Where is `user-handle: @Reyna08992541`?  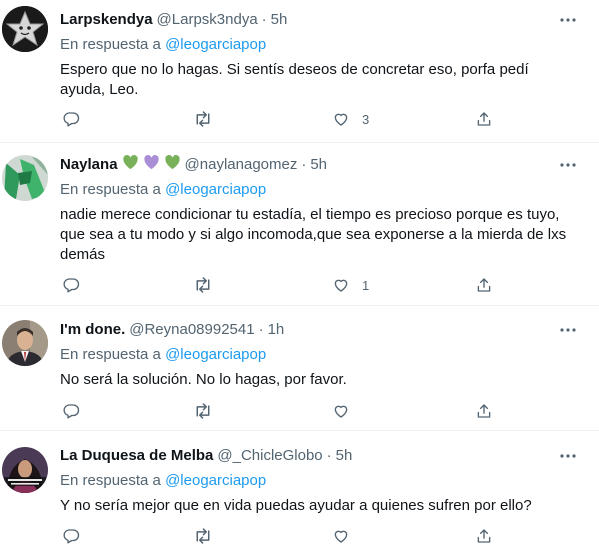
user-handle: @Reyna08992541 is located at coordinates (191, 330).